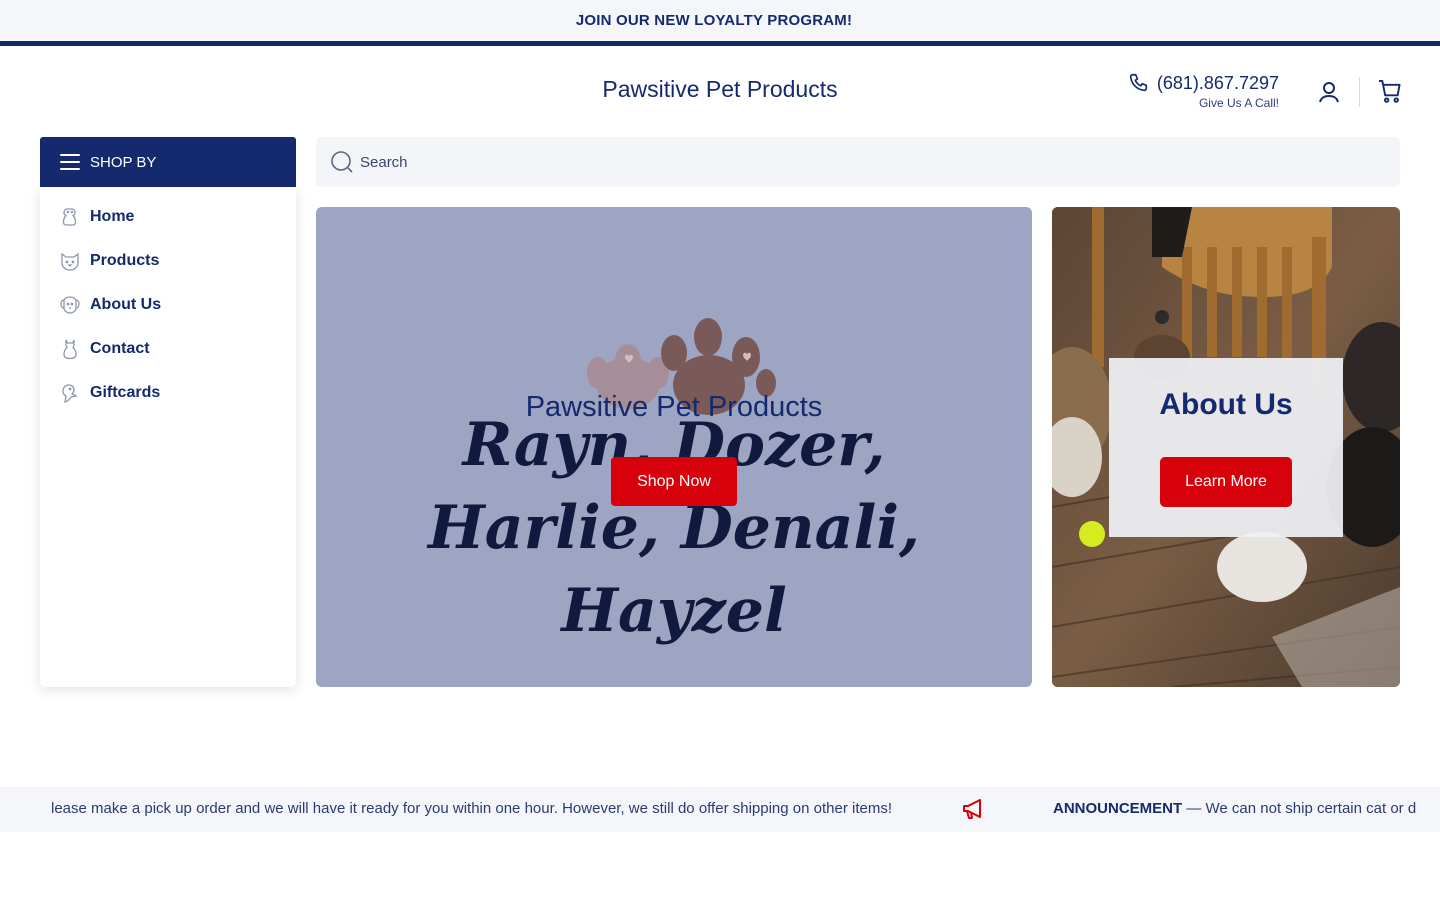 This screenshot has height=900, width=1440. I want to click on cart-icon, so click(1389, 91).